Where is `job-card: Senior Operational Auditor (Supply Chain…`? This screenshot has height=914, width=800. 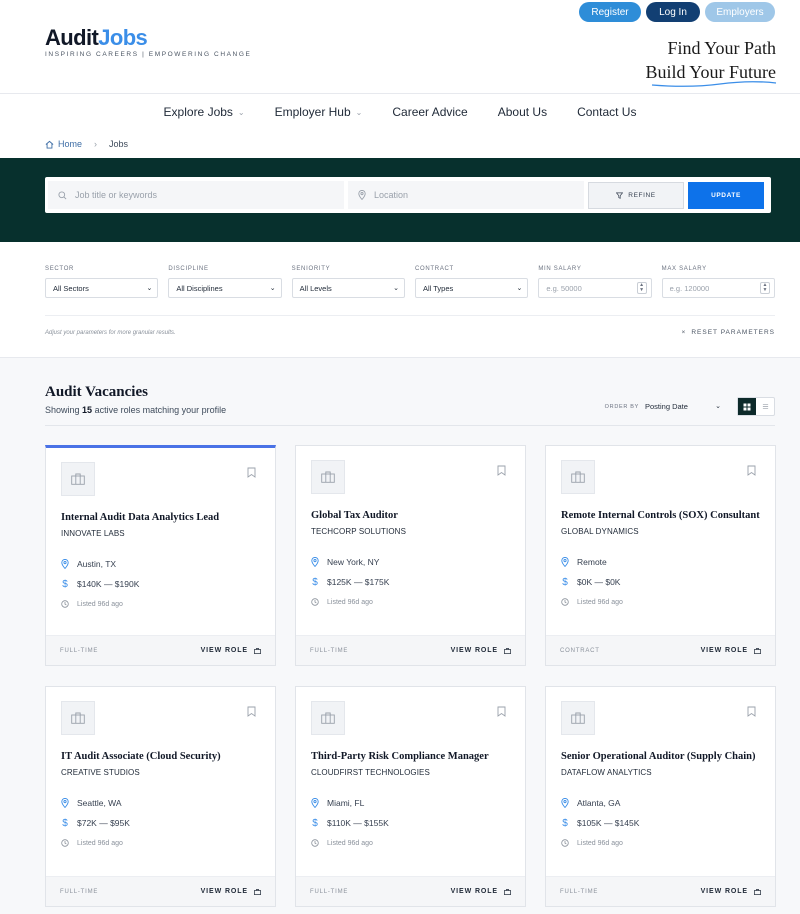 job-card: Senior Operational Auditor (Supply Chain… is located at coordinates (660, 796).